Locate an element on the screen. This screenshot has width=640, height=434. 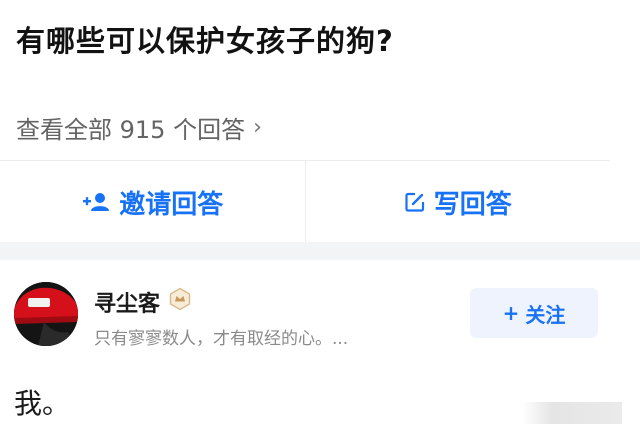
write-answer-button: 写回答 is located at coordinates (457, 202).